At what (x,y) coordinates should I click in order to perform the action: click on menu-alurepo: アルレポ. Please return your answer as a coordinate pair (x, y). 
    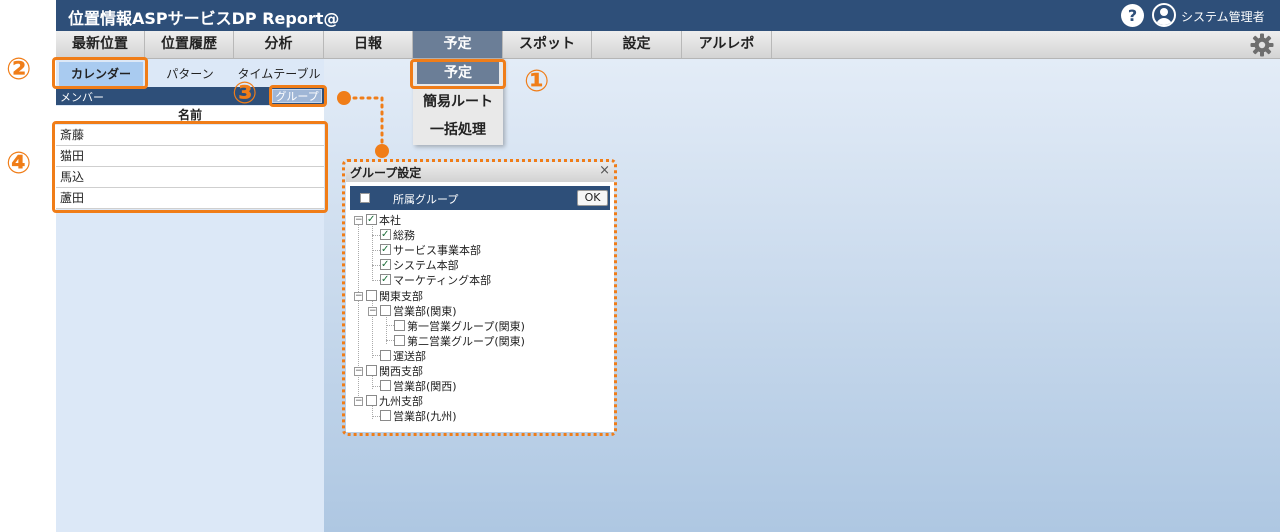
    Looking at the image, I should click on (727, 44).